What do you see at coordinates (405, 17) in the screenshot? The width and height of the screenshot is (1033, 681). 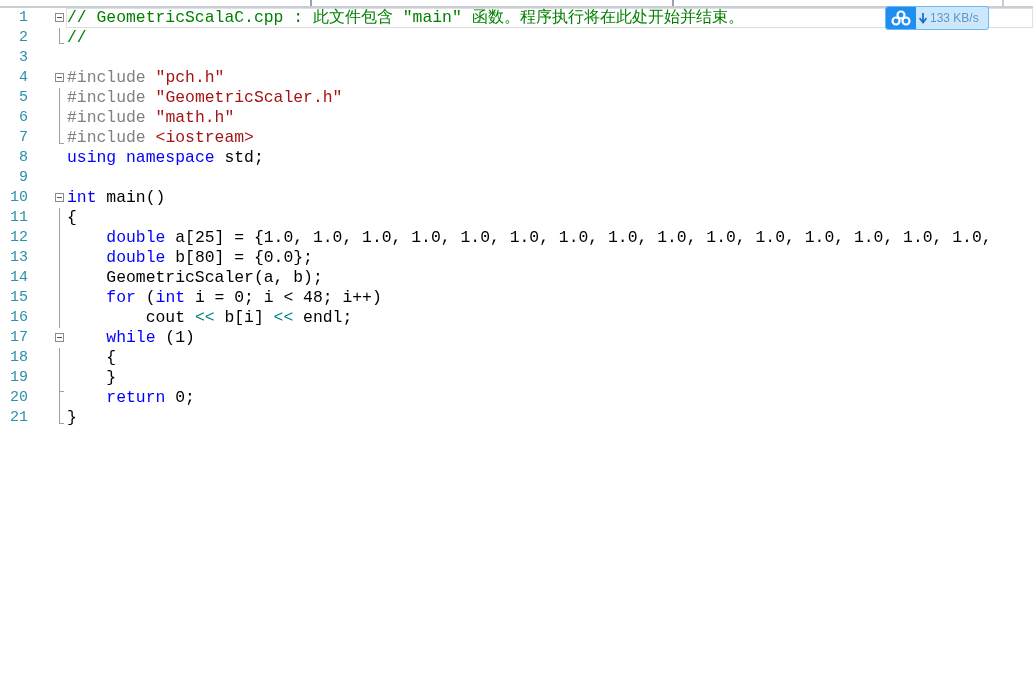 I see `code-comment: // GeometricScalaC.cpp : 此文件包含 "main" 函数。程序执行将在此处开始并结束。` at bounding box center [405, 17].